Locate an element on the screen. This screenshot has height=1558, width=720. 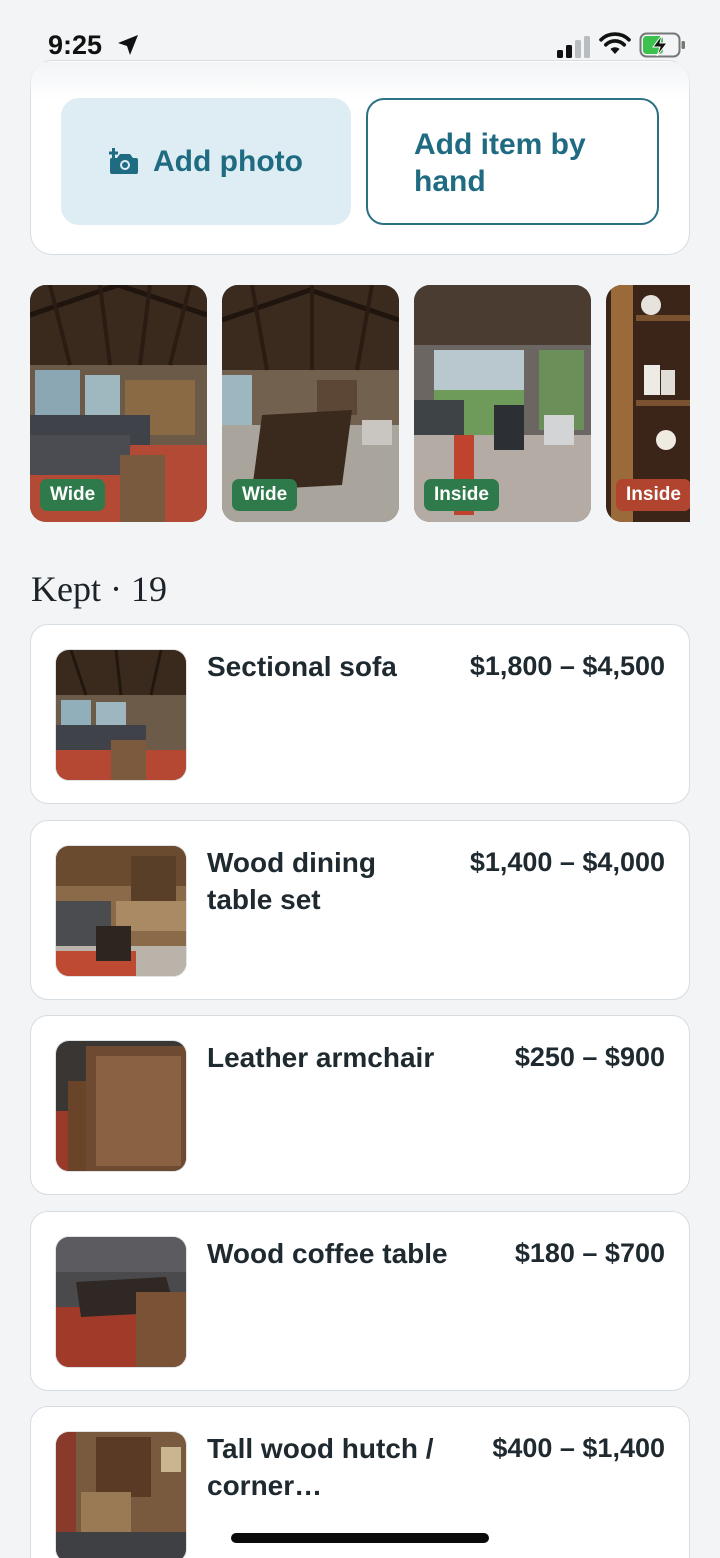
item-price: $250 – $900 is located at coordinates (589, 1057).